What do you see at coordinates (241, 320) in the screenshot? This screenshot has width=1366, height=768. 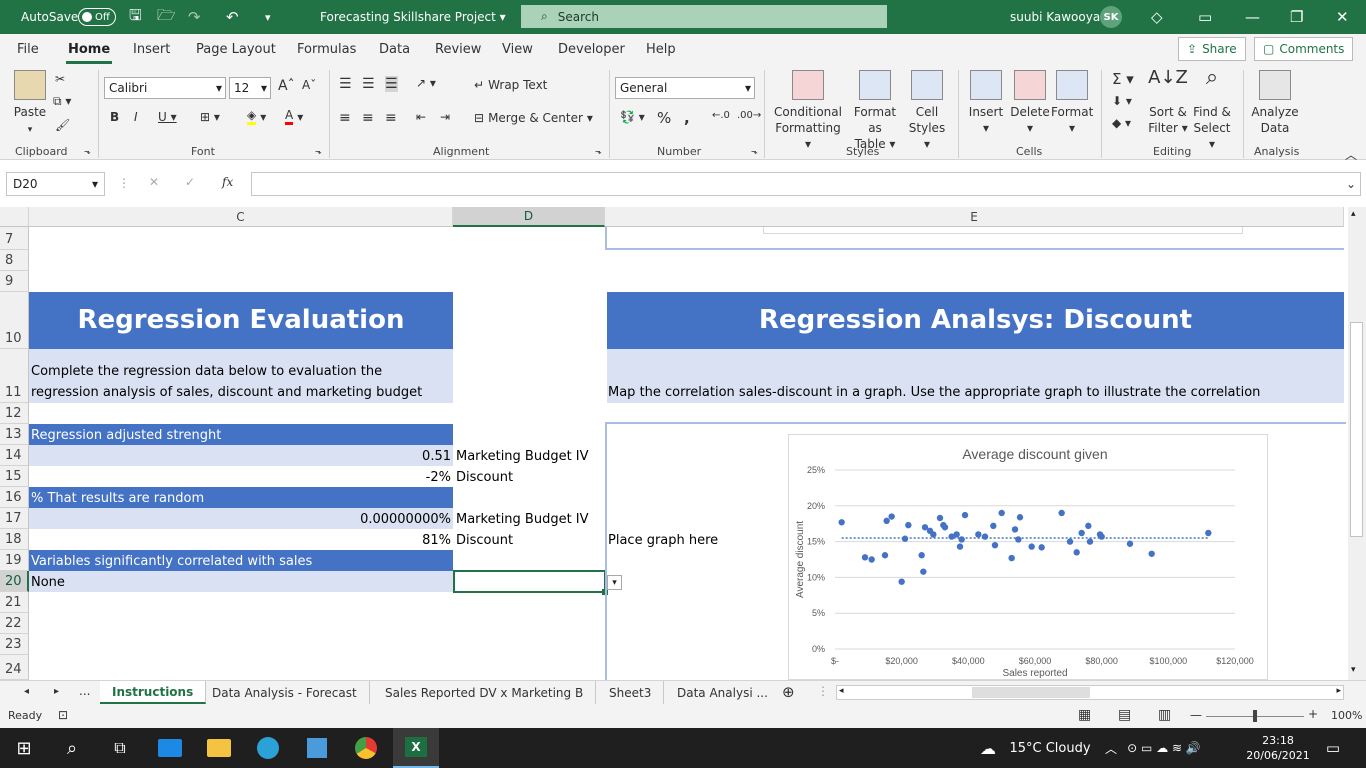 I see `left-title: Regression Evaluation` at bounding box center [241, 320].